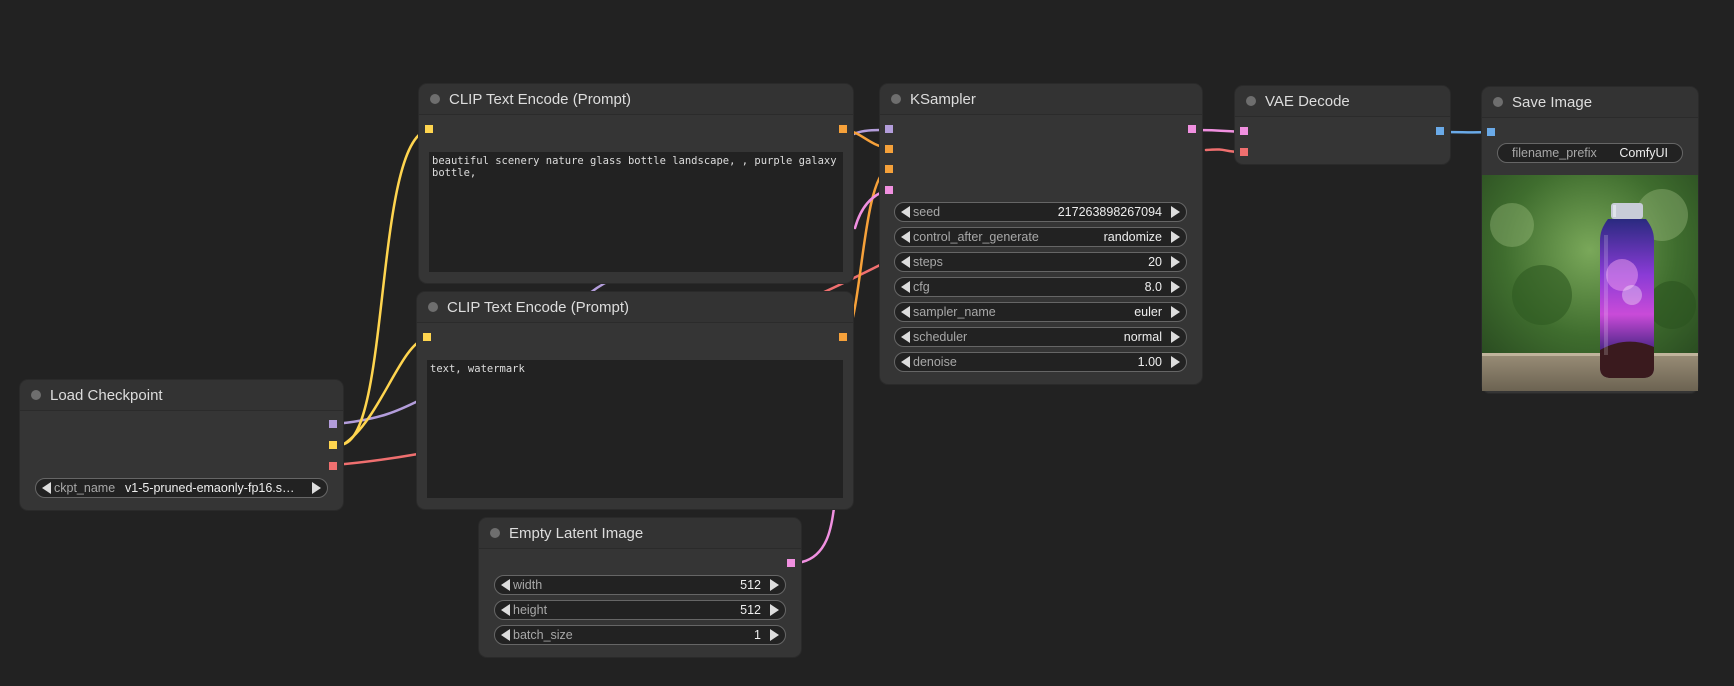  Describe the element at coordinates (640, 585) in the screenshot. I see `width-widget: width 512` at that location.